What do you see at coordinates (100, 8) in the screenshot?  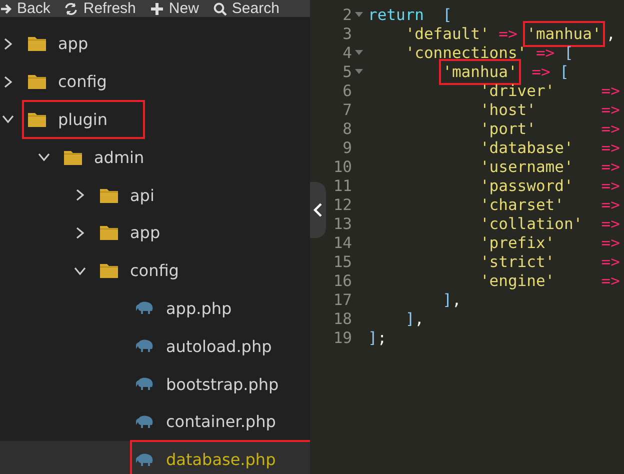 I see `toolbar-button: Refresh` at bounding box center [100, 8].